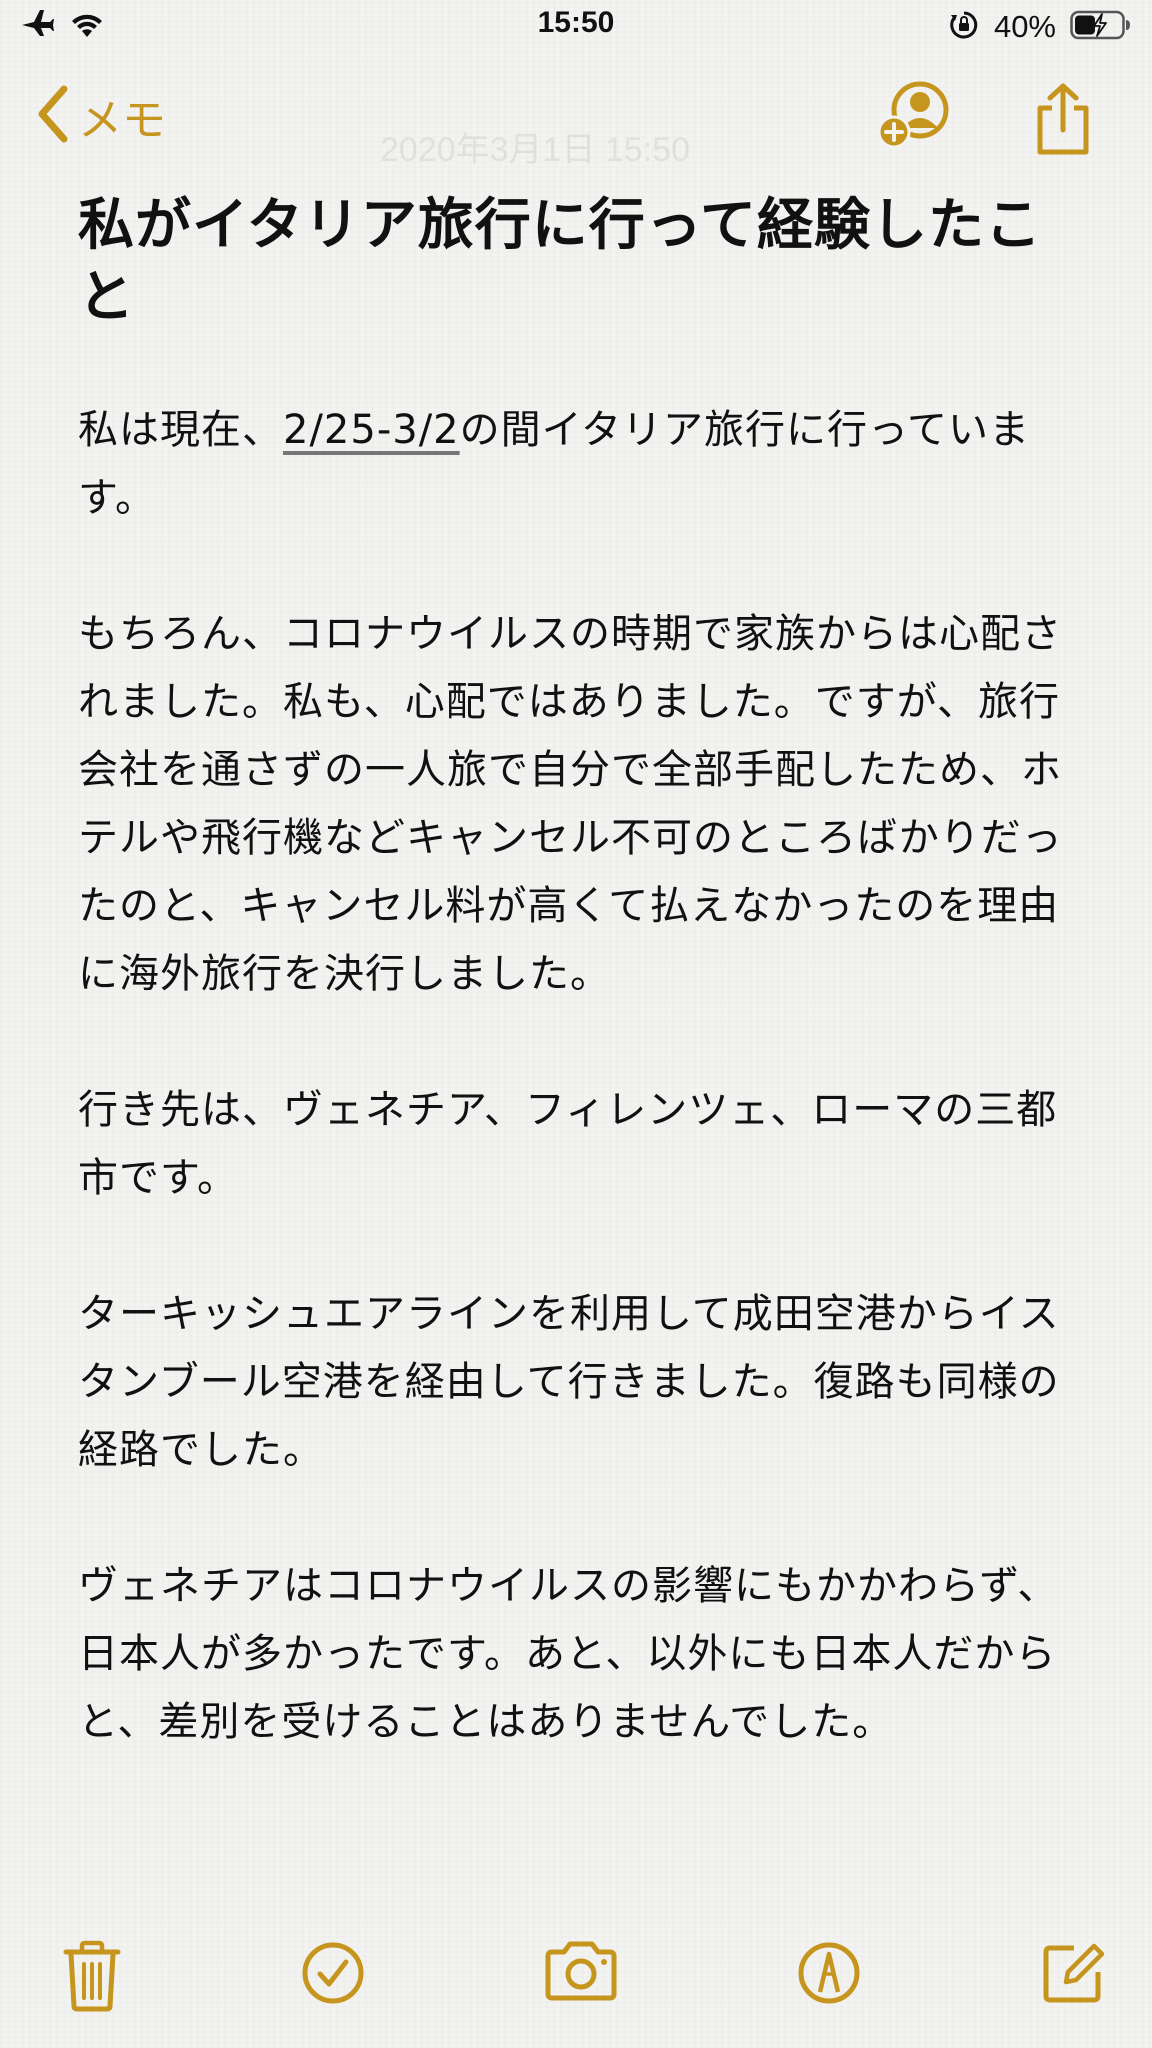 This screenshot has height=2048, width=1152. I want to click on status-bar: 15:50 40%, so click(576, 28).